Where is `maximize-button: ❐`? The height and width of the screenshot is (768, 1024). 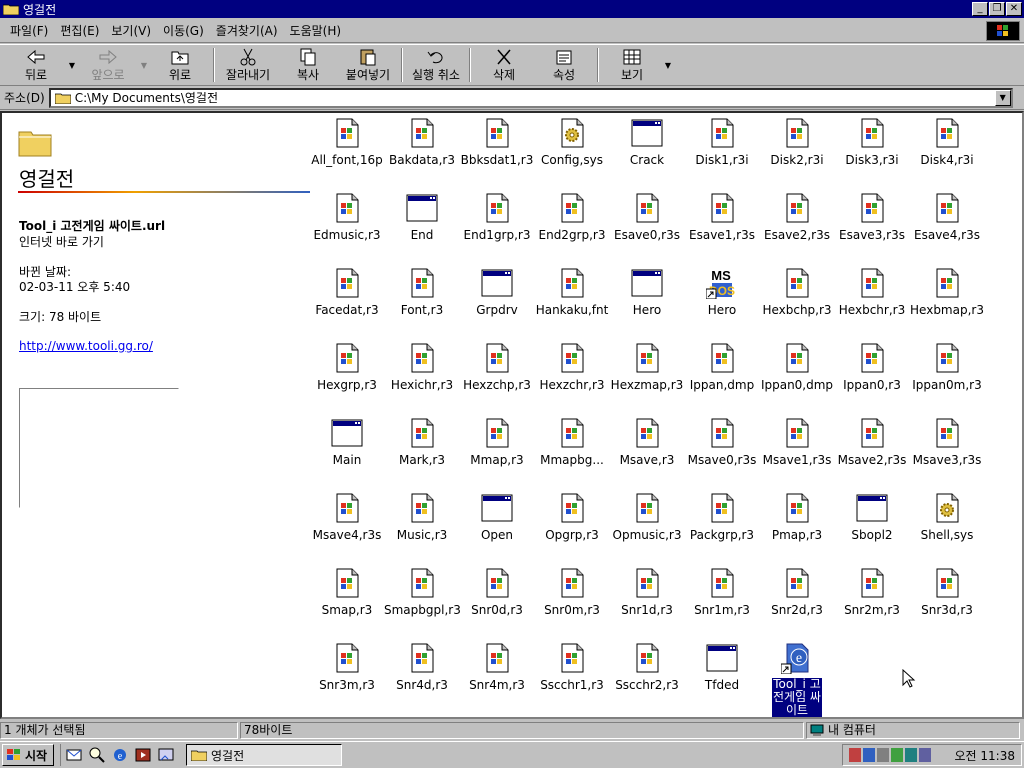
maximize-button: ❐ is located at coordinates (997, 9).